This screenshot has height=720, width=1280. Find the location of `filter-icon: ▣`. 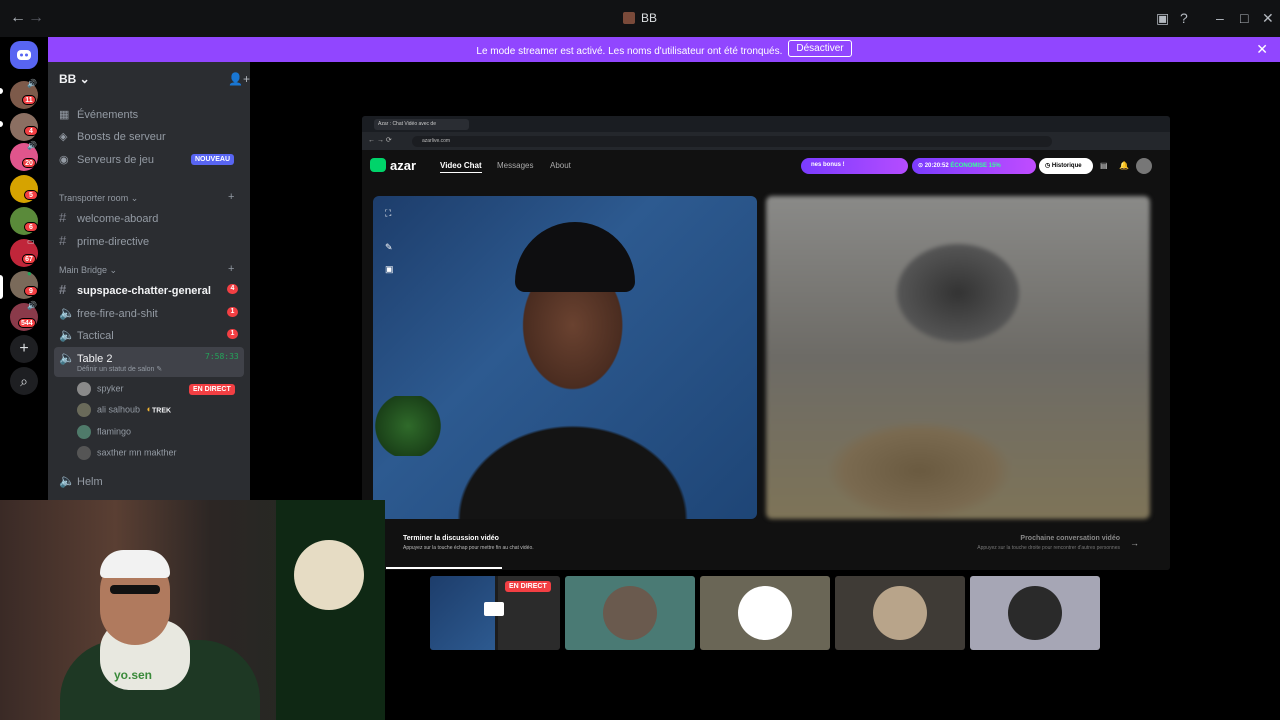

filter-icon: ▣ is located at coordinates (389, 269).